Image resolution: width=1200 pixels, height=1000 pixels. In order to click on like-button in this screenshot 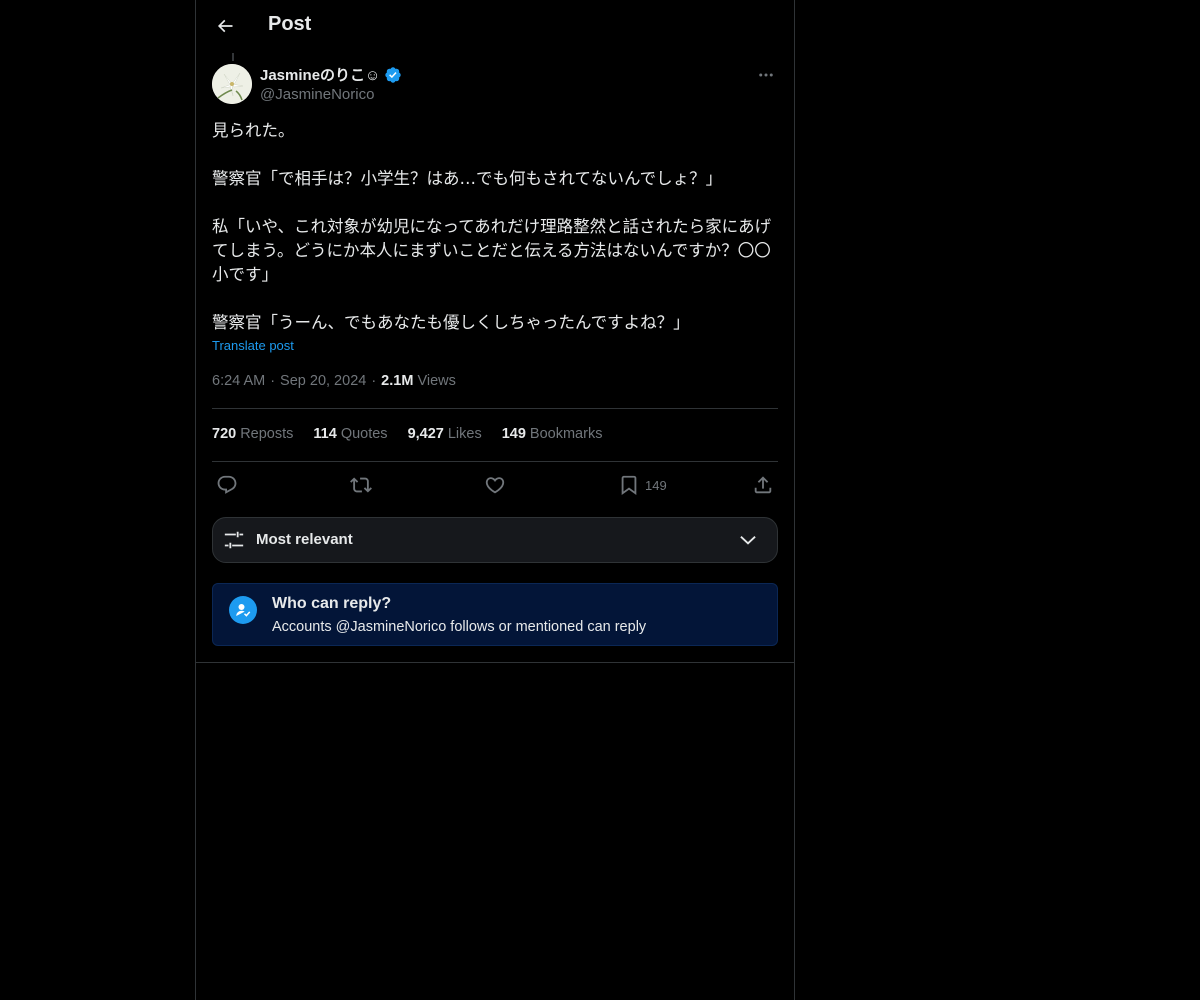, I will do `click(495, 485)`.